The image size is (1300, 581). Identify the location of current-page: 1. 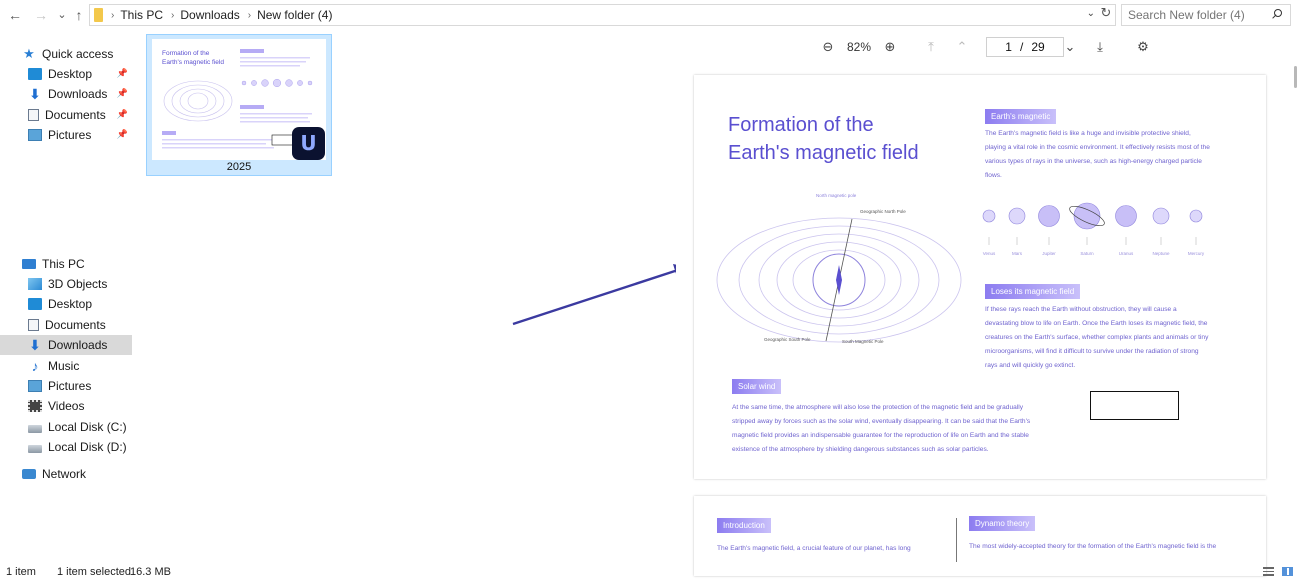
(1008, 47).